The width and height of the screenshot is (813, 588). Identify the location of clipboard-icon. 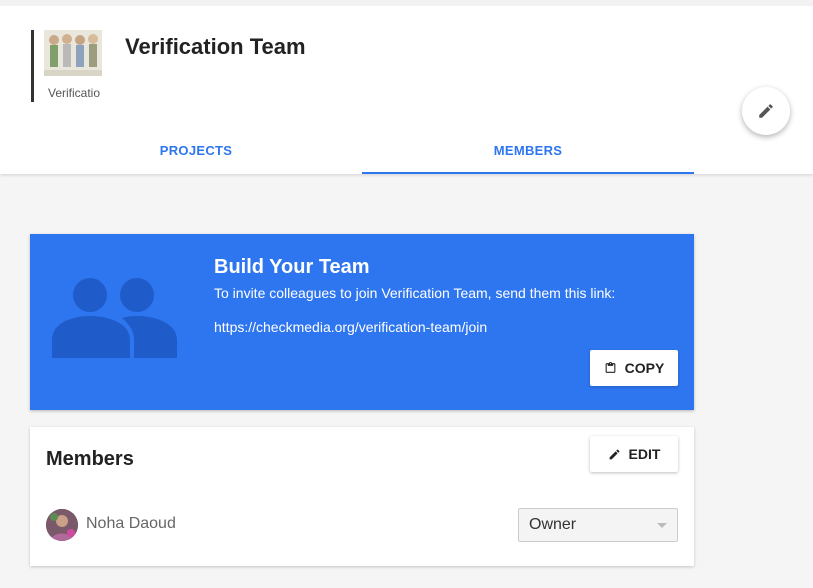
(610, 367).